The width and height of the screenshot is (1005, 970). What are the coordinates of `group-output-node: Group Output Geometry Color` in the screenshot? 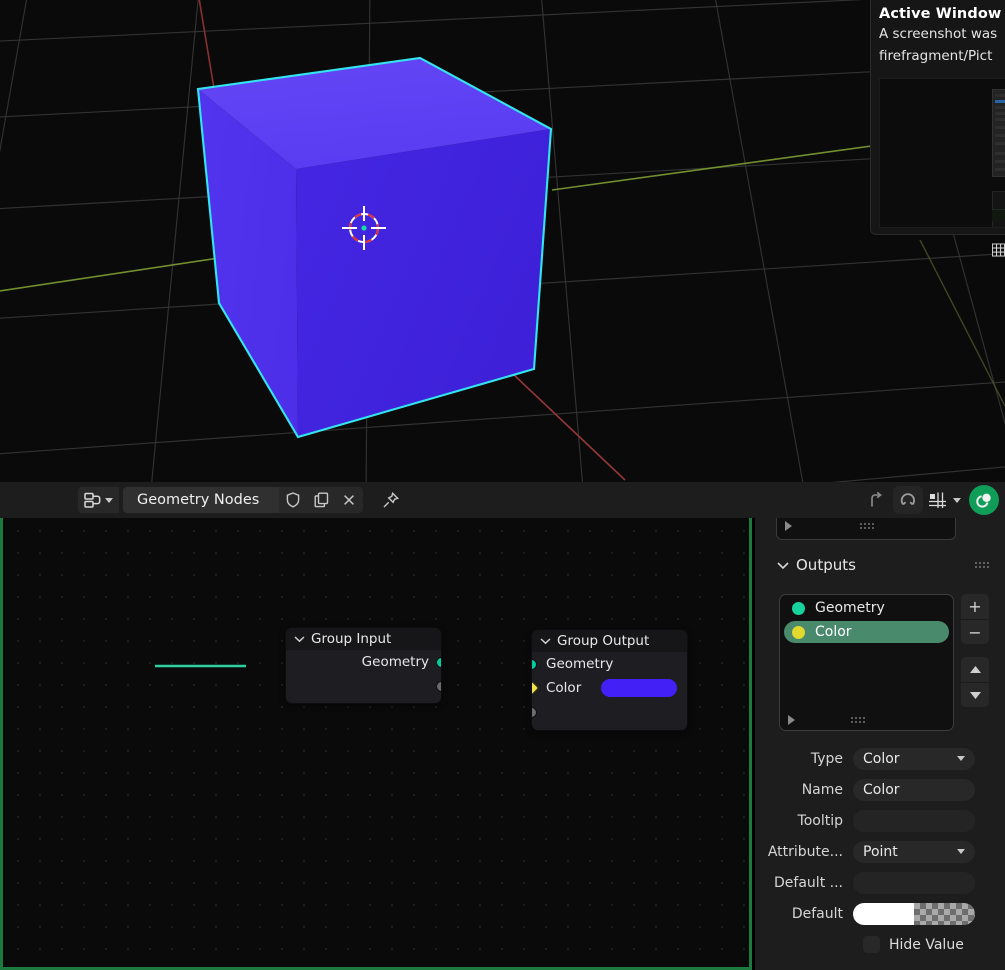 It's located at (609, 680).